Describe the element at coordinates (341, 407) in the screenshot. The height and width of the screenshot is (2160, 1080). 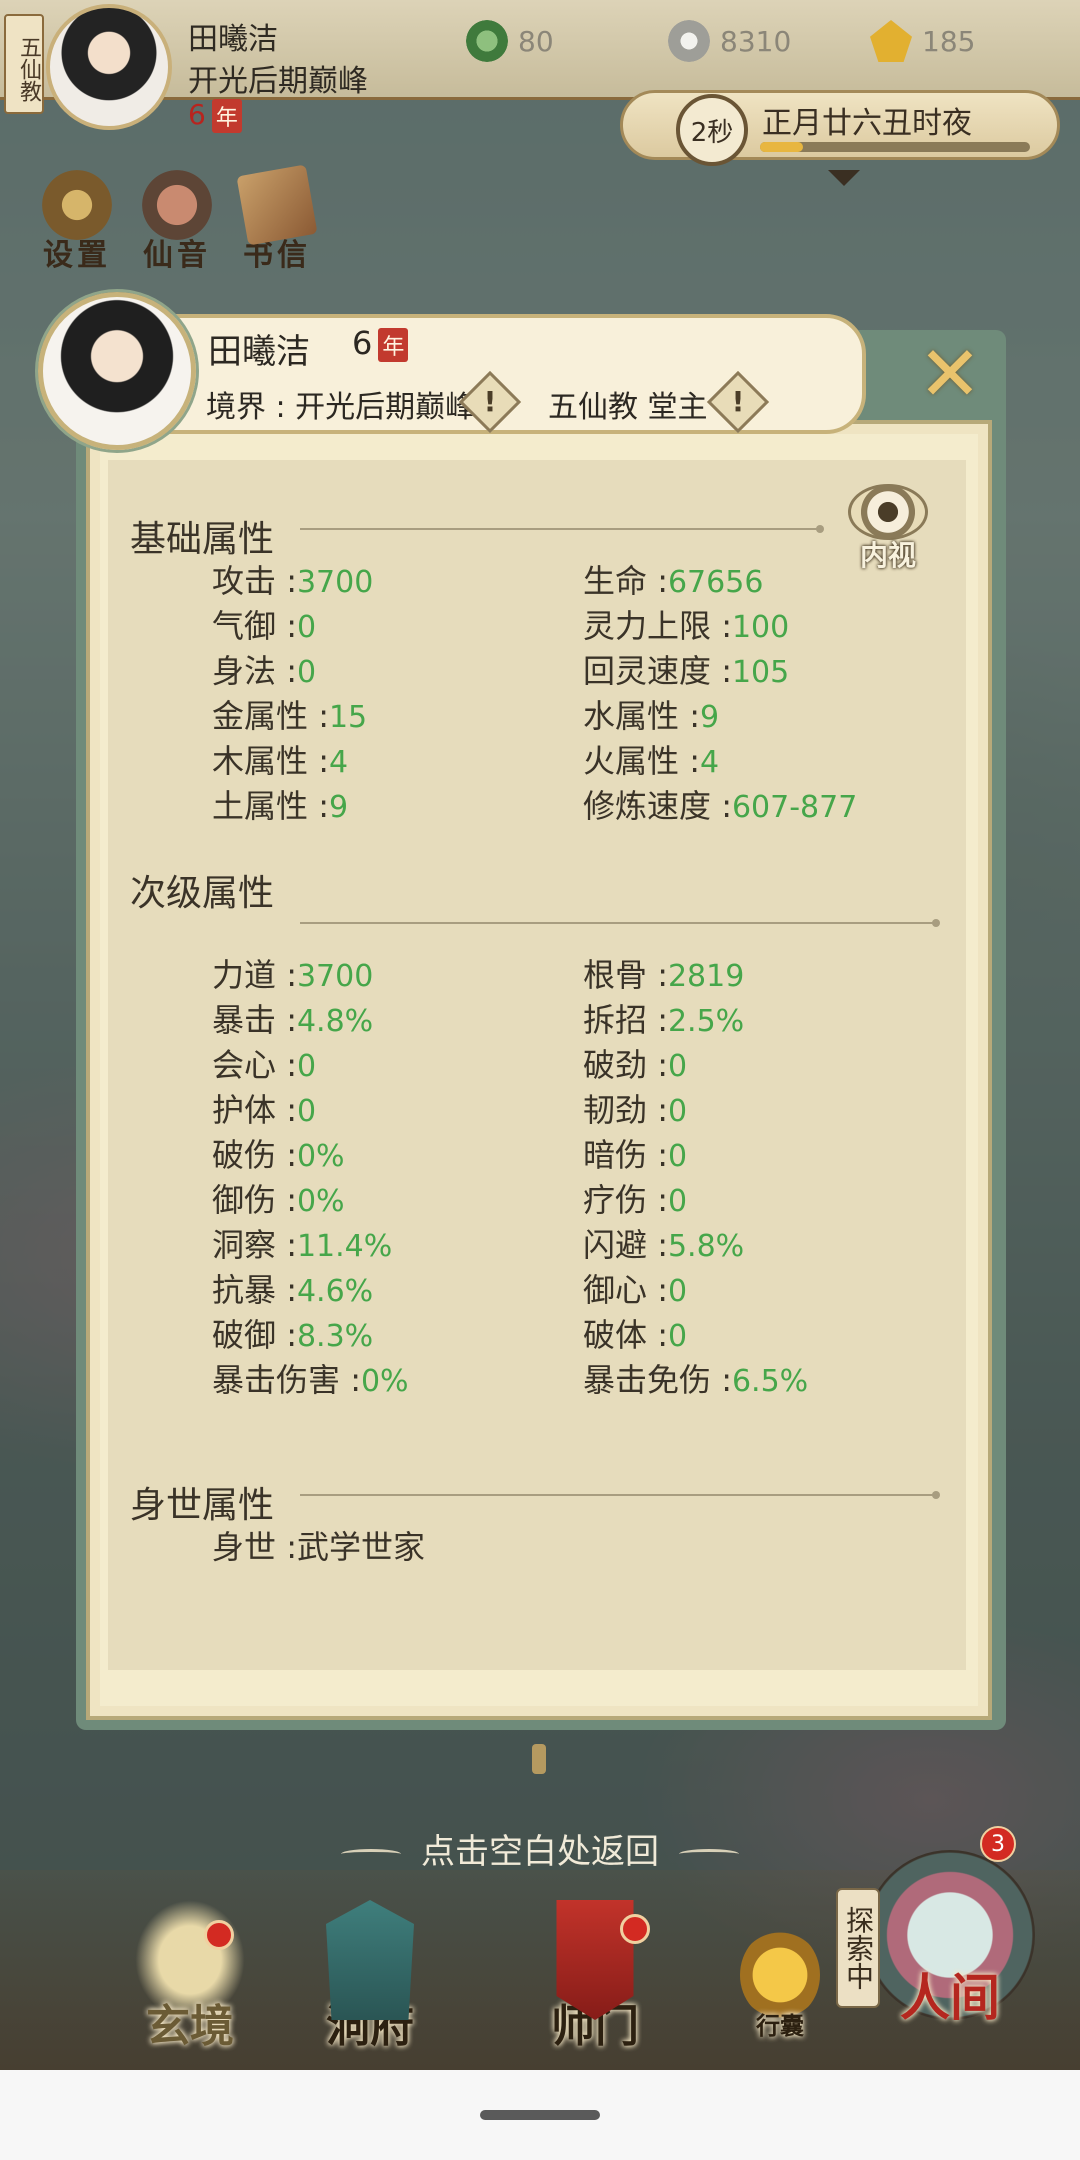
I see `panel-realm: 境界 : 开光后期巅峰` at that location.